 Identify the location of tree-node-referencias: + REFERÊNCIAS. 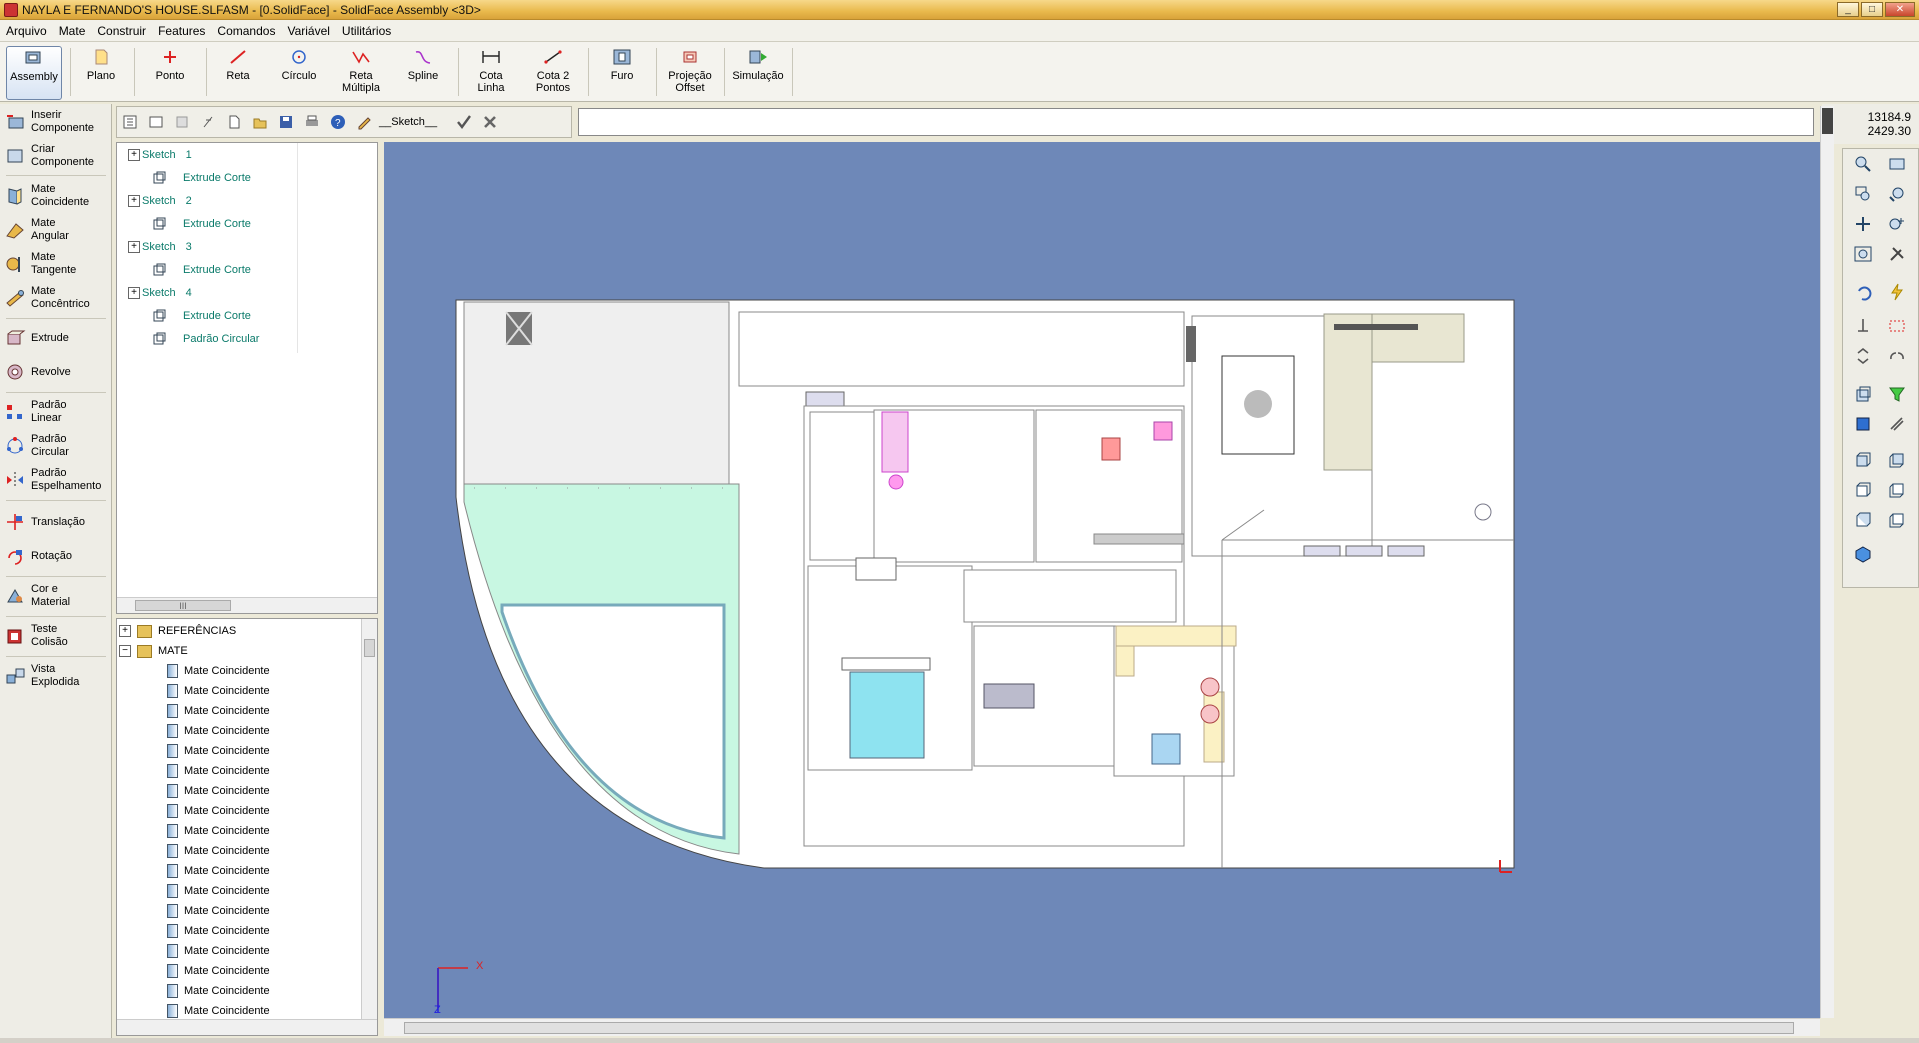
(176, 631).